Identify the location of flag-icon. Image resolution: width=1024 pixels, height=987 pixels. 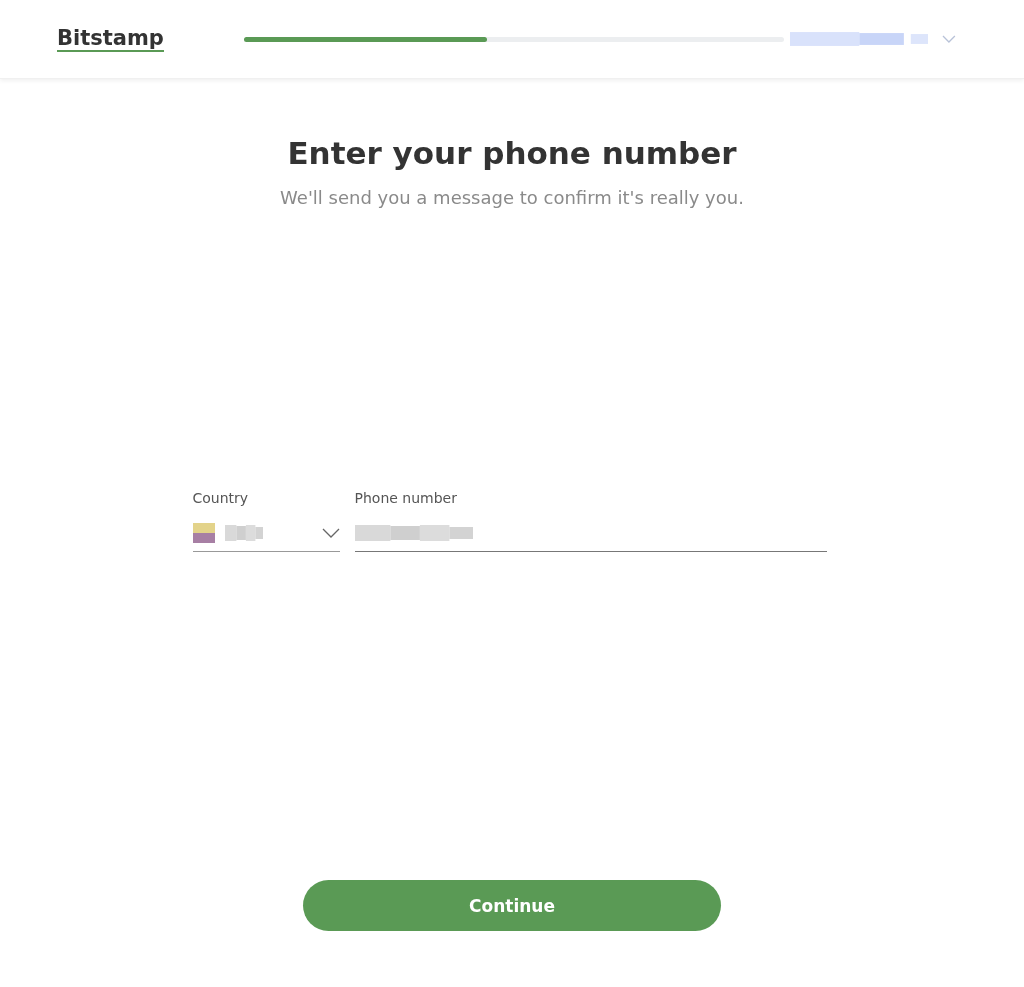
(203, 532).